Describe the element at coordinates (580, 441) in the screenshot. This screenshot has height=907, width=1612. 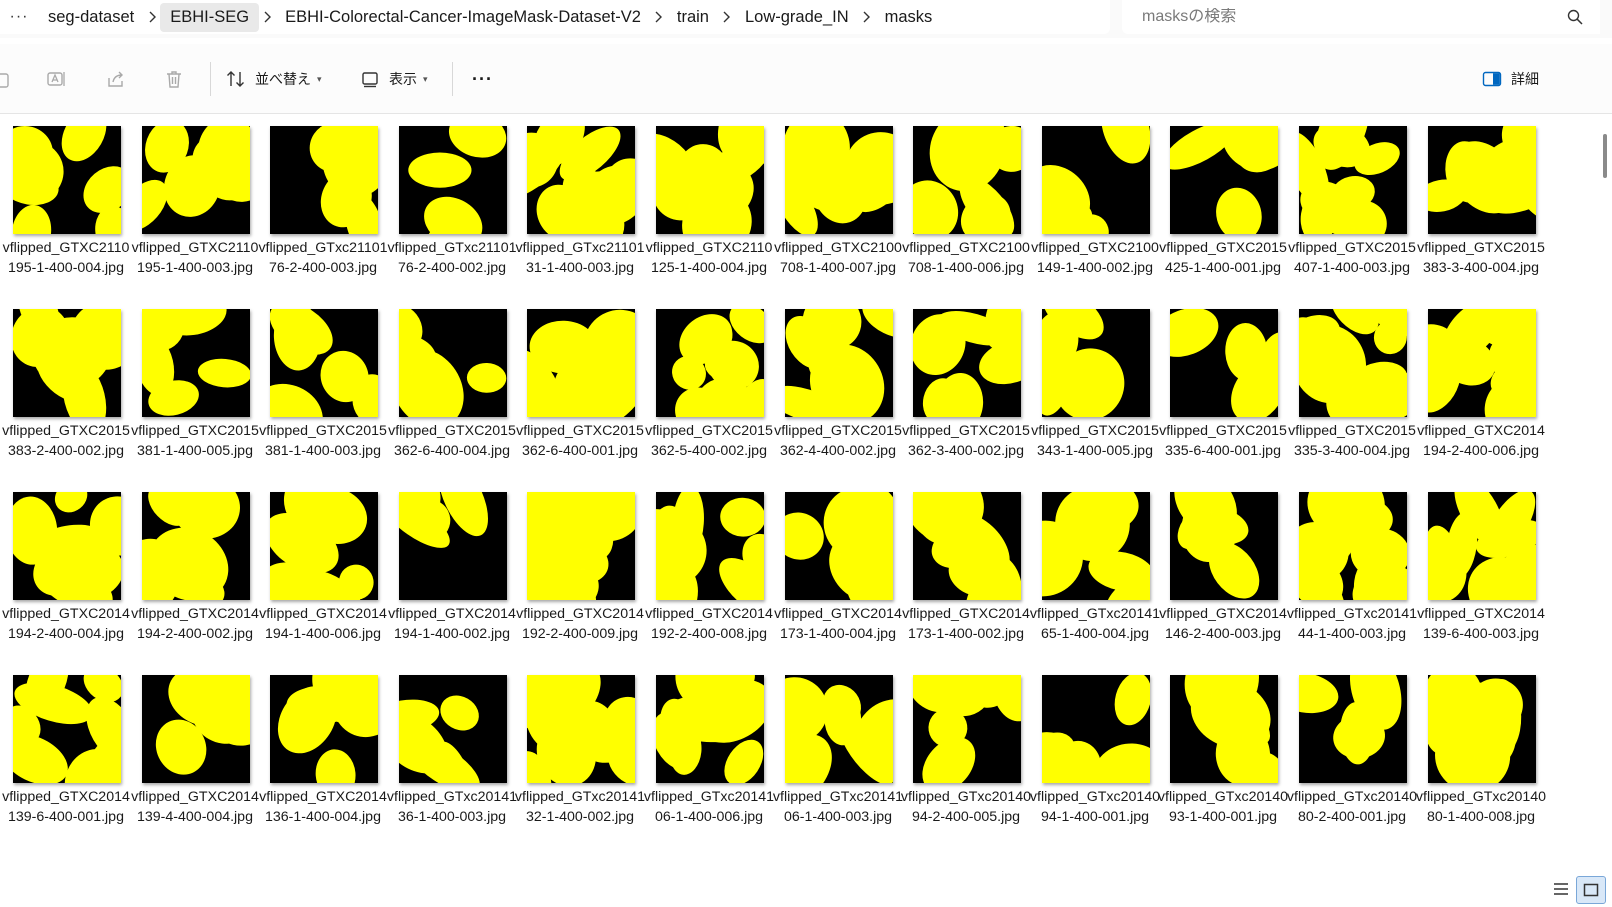
I see `file-name: vflipped_GTXC2015362-6-400-001.jpg` at that location.